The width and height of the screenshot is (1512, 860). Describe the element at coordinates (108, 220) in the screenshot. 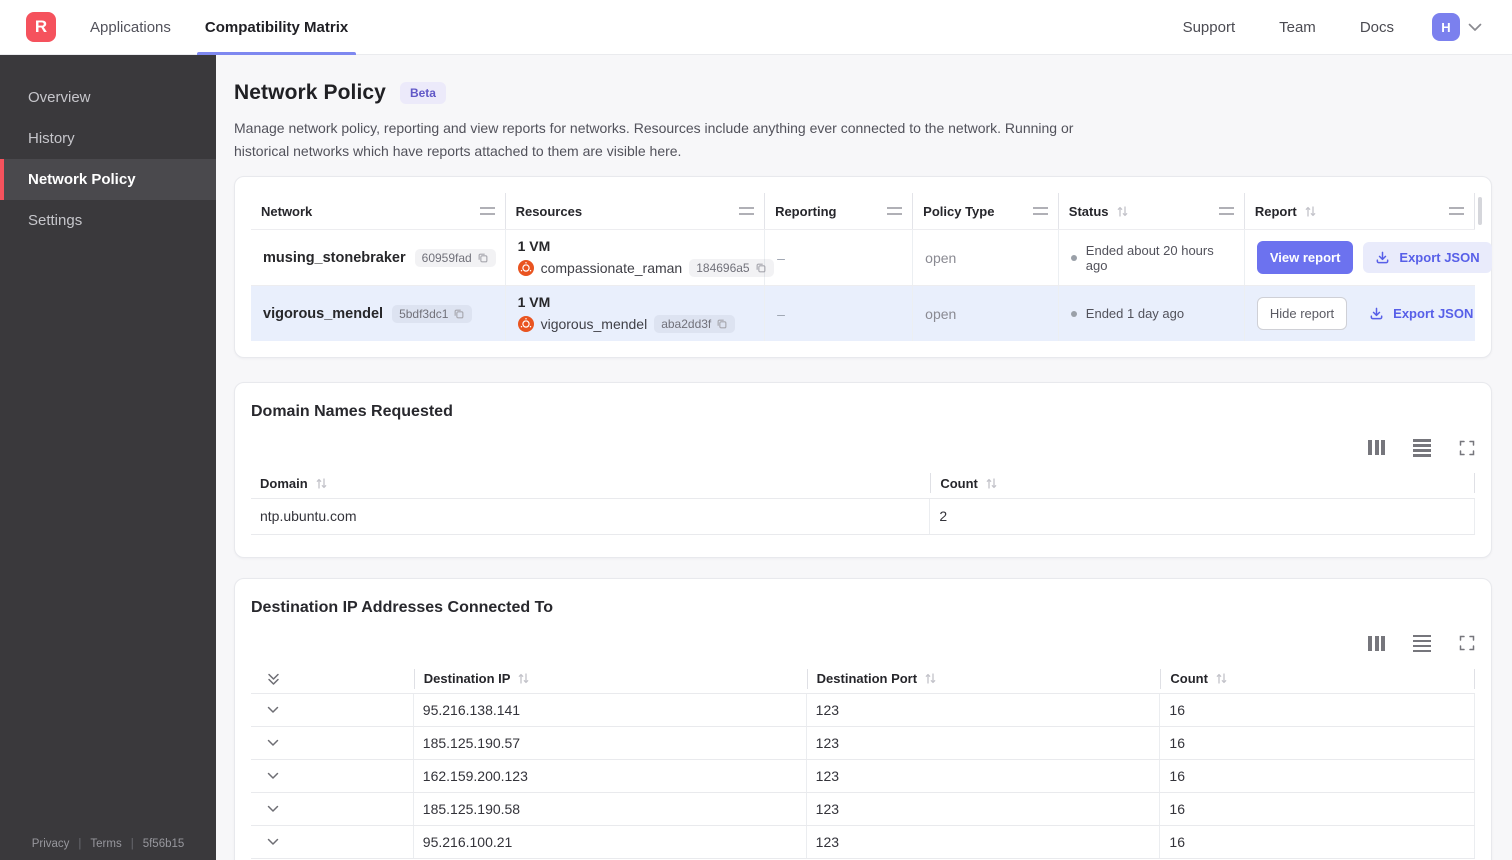

I see `sidebar-item-settings: Settings` at that location.